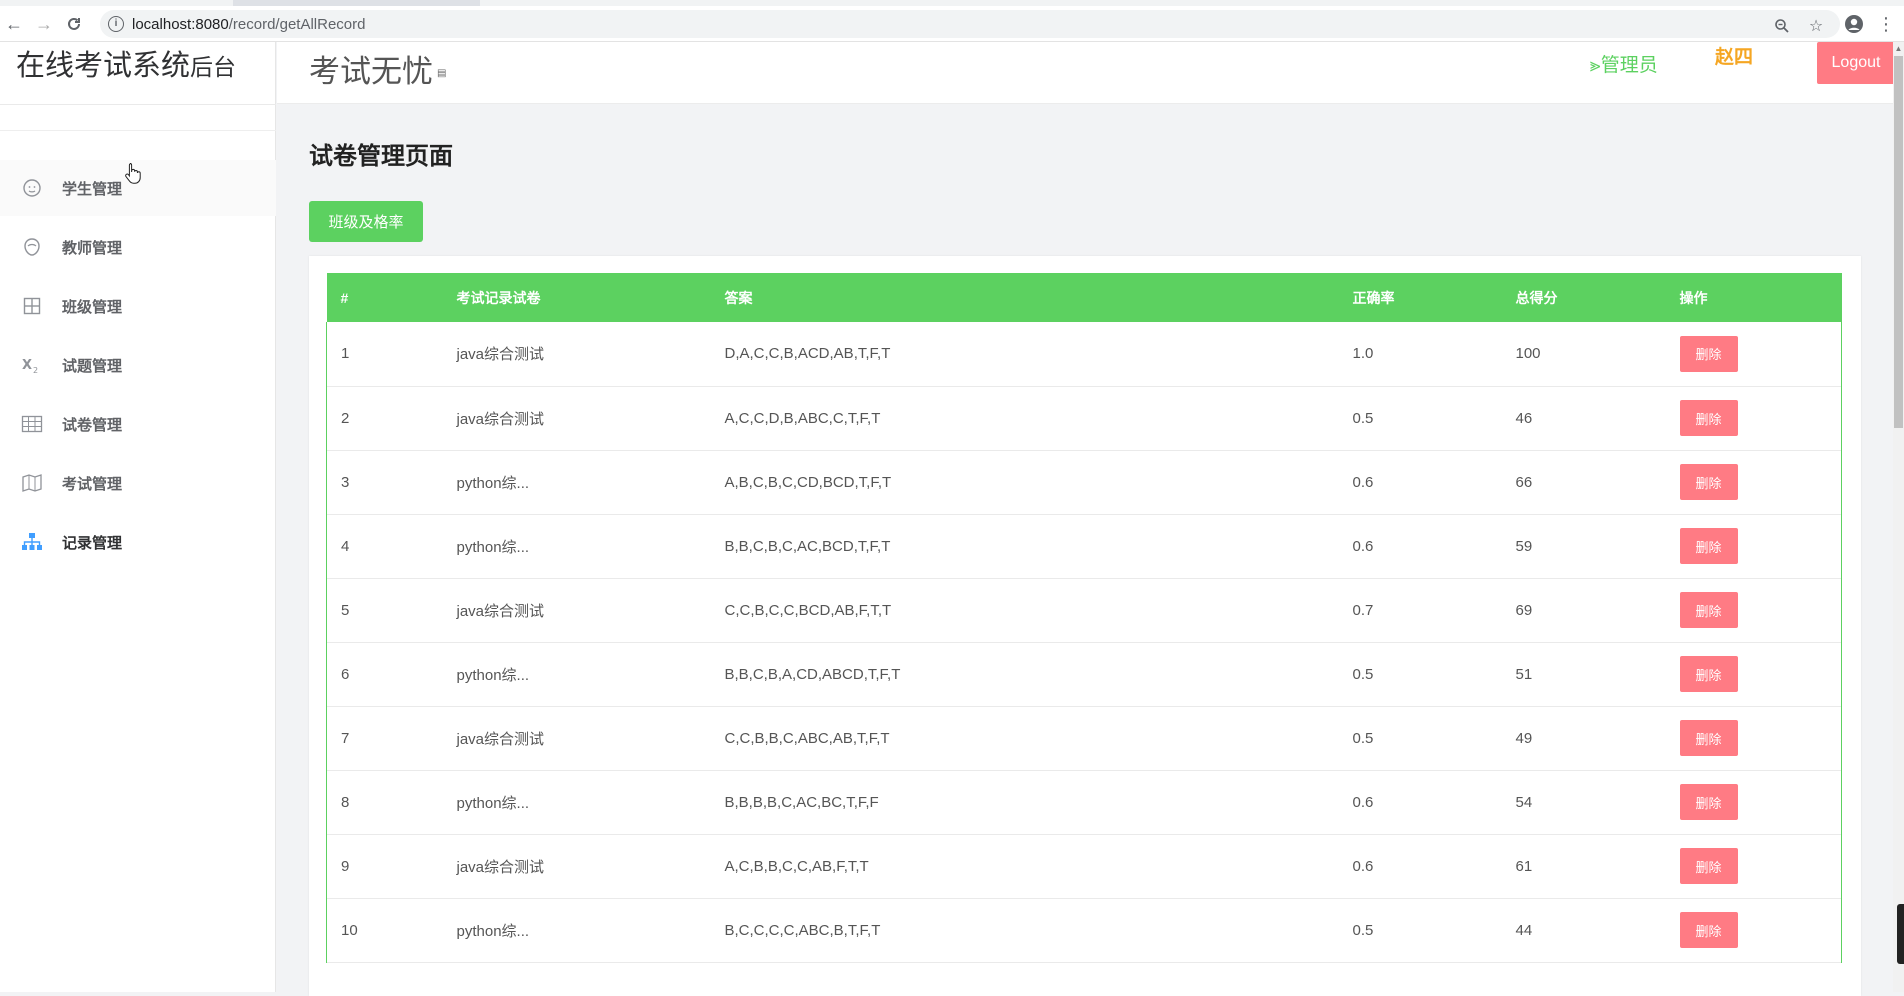 The width and height of the screenshot is (1904, 996). I want to click on username: 赵四, so click(1734, 57).